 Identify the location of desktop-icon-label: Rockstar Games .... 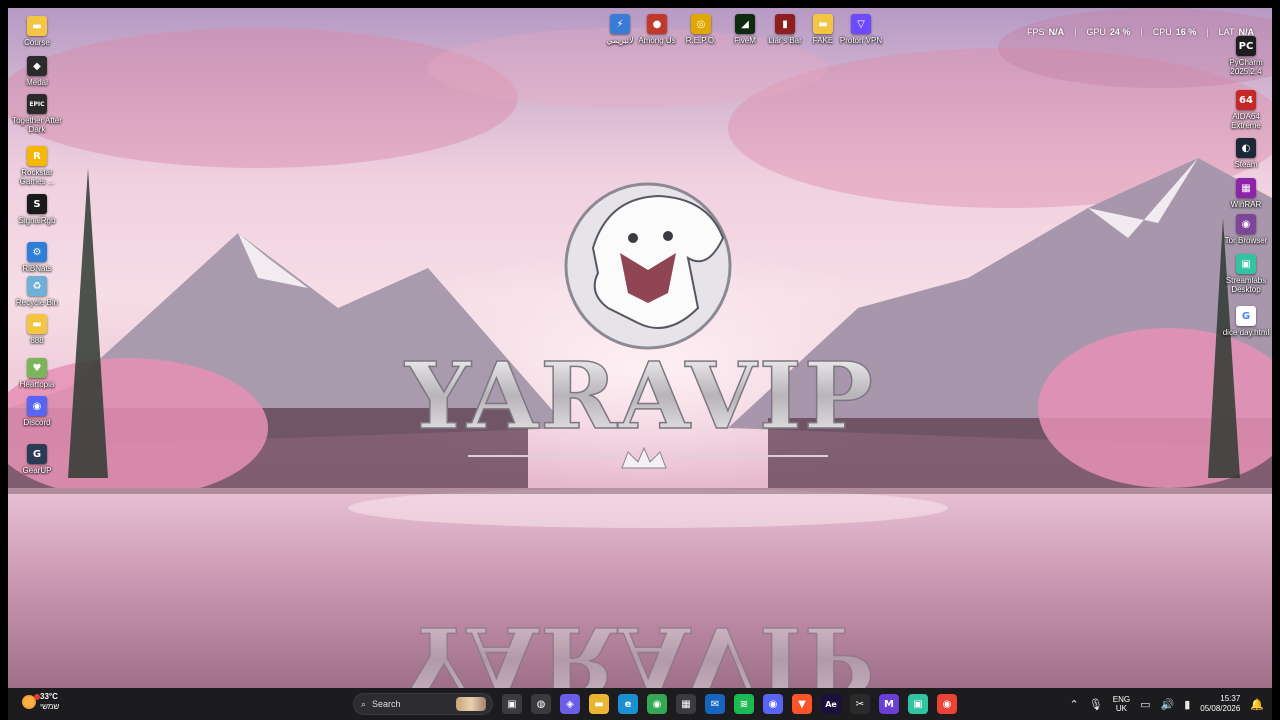
(37, 177).